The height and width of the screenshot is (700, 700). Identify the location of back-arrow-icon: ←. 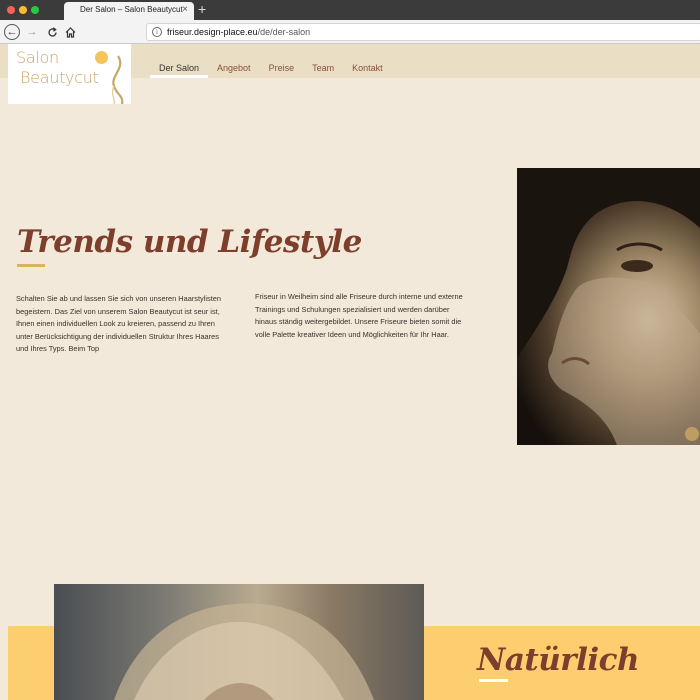
(12, 32).